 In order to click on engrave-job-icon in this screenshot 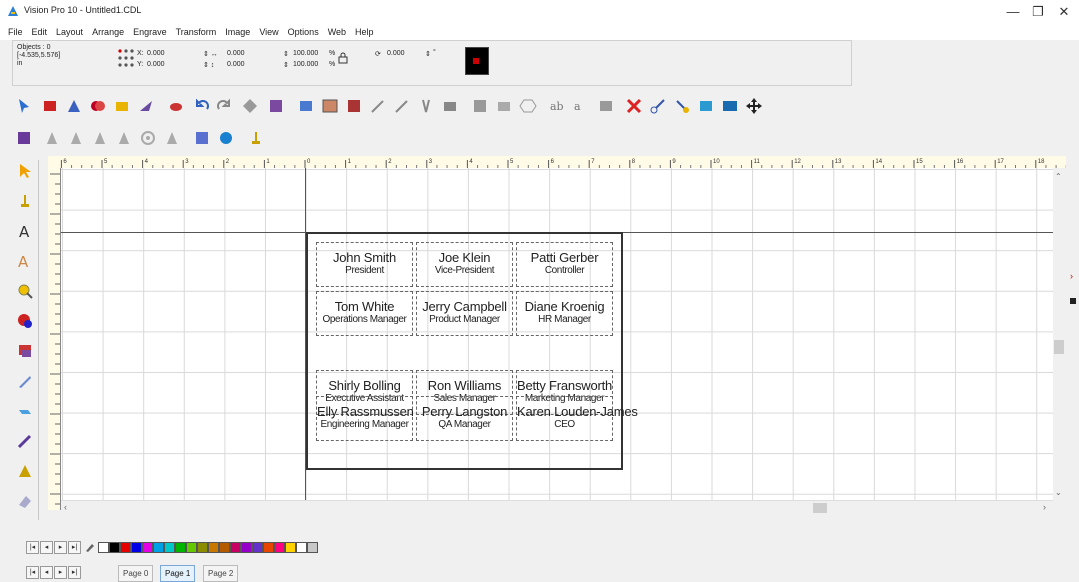, I will do `click(24, 138)`.